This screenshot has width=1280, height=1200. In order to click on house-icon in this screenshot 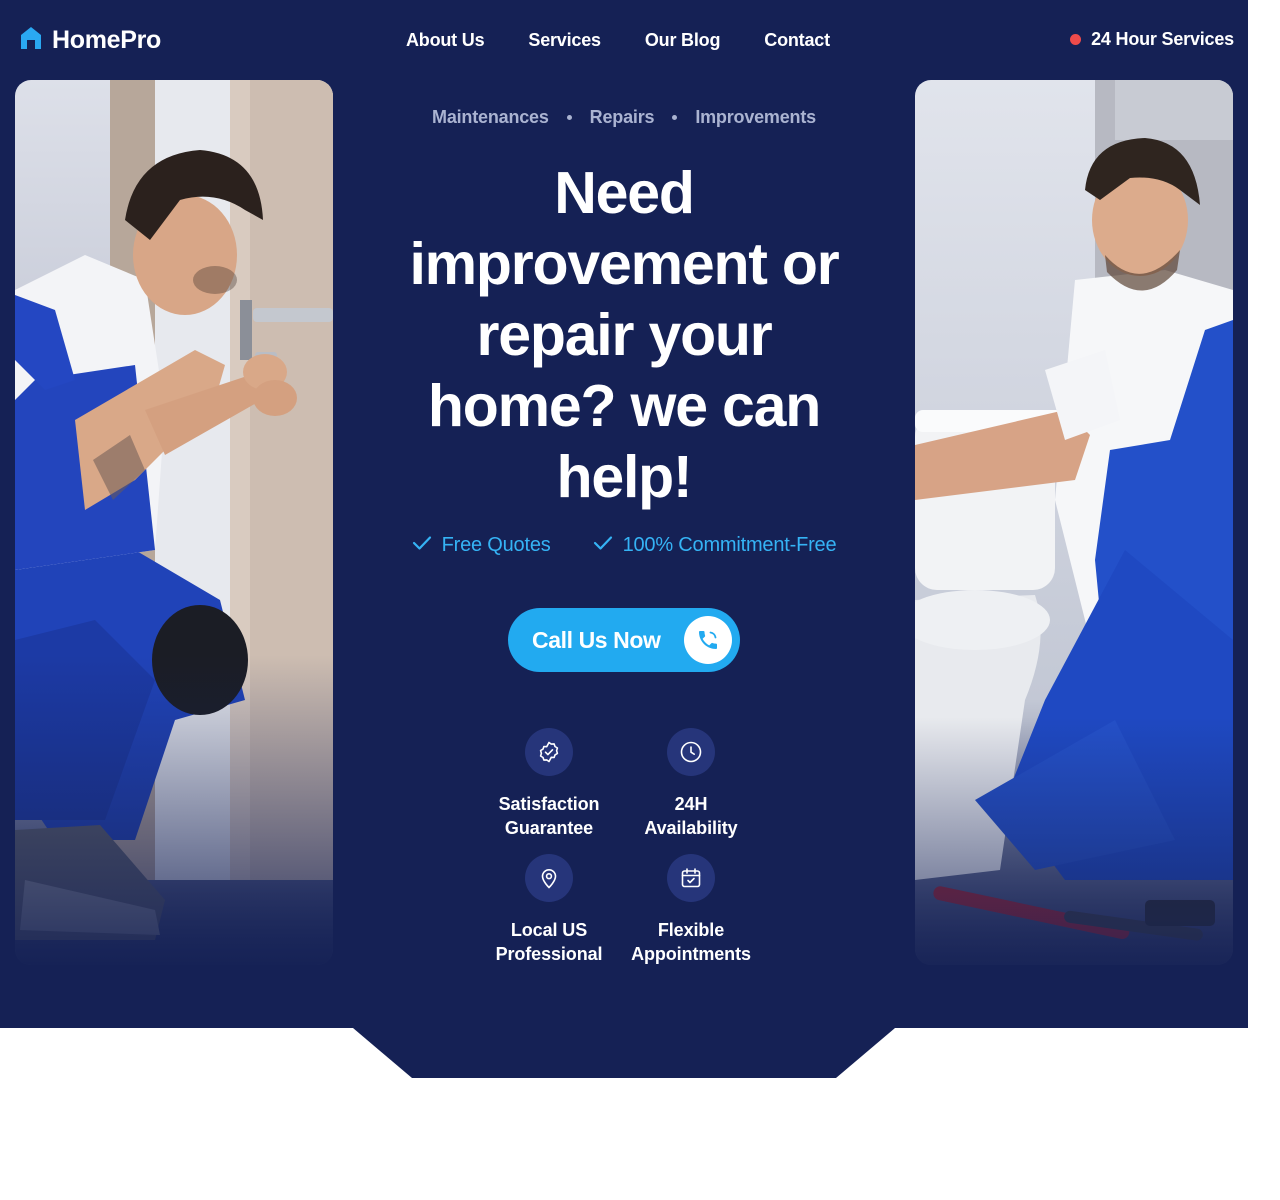, I will do `click(31, 40)`.